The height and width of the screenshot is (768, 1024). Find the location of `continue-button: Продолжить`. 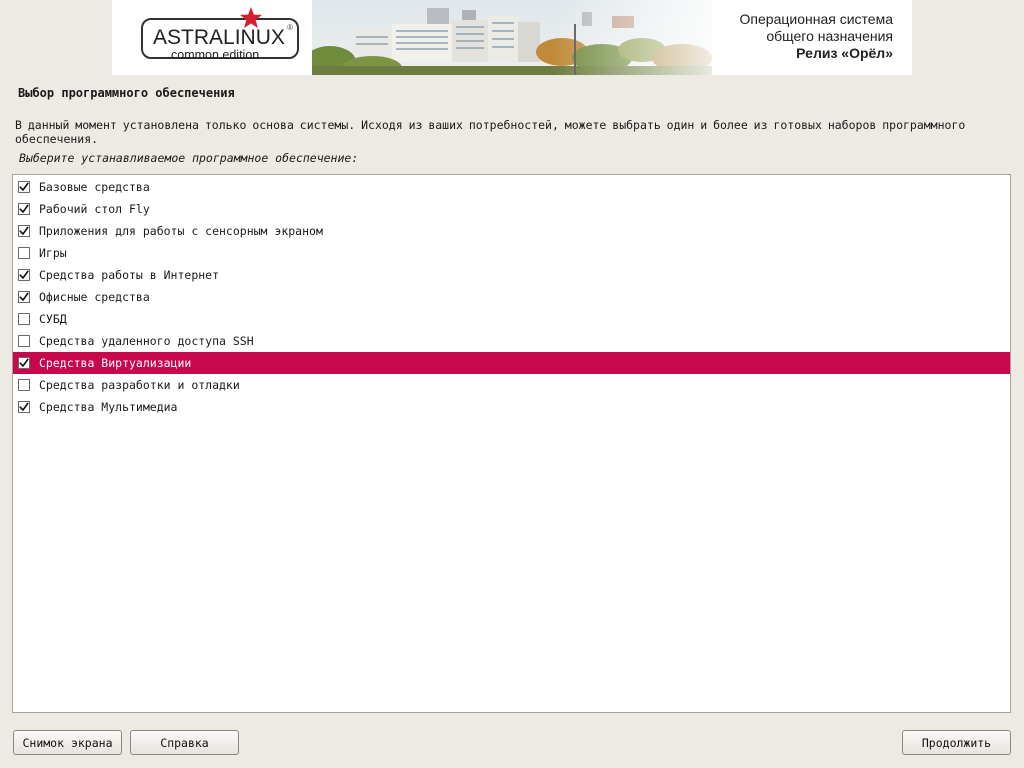

continue-button: Продолжить is located at coordinates (956, 742).